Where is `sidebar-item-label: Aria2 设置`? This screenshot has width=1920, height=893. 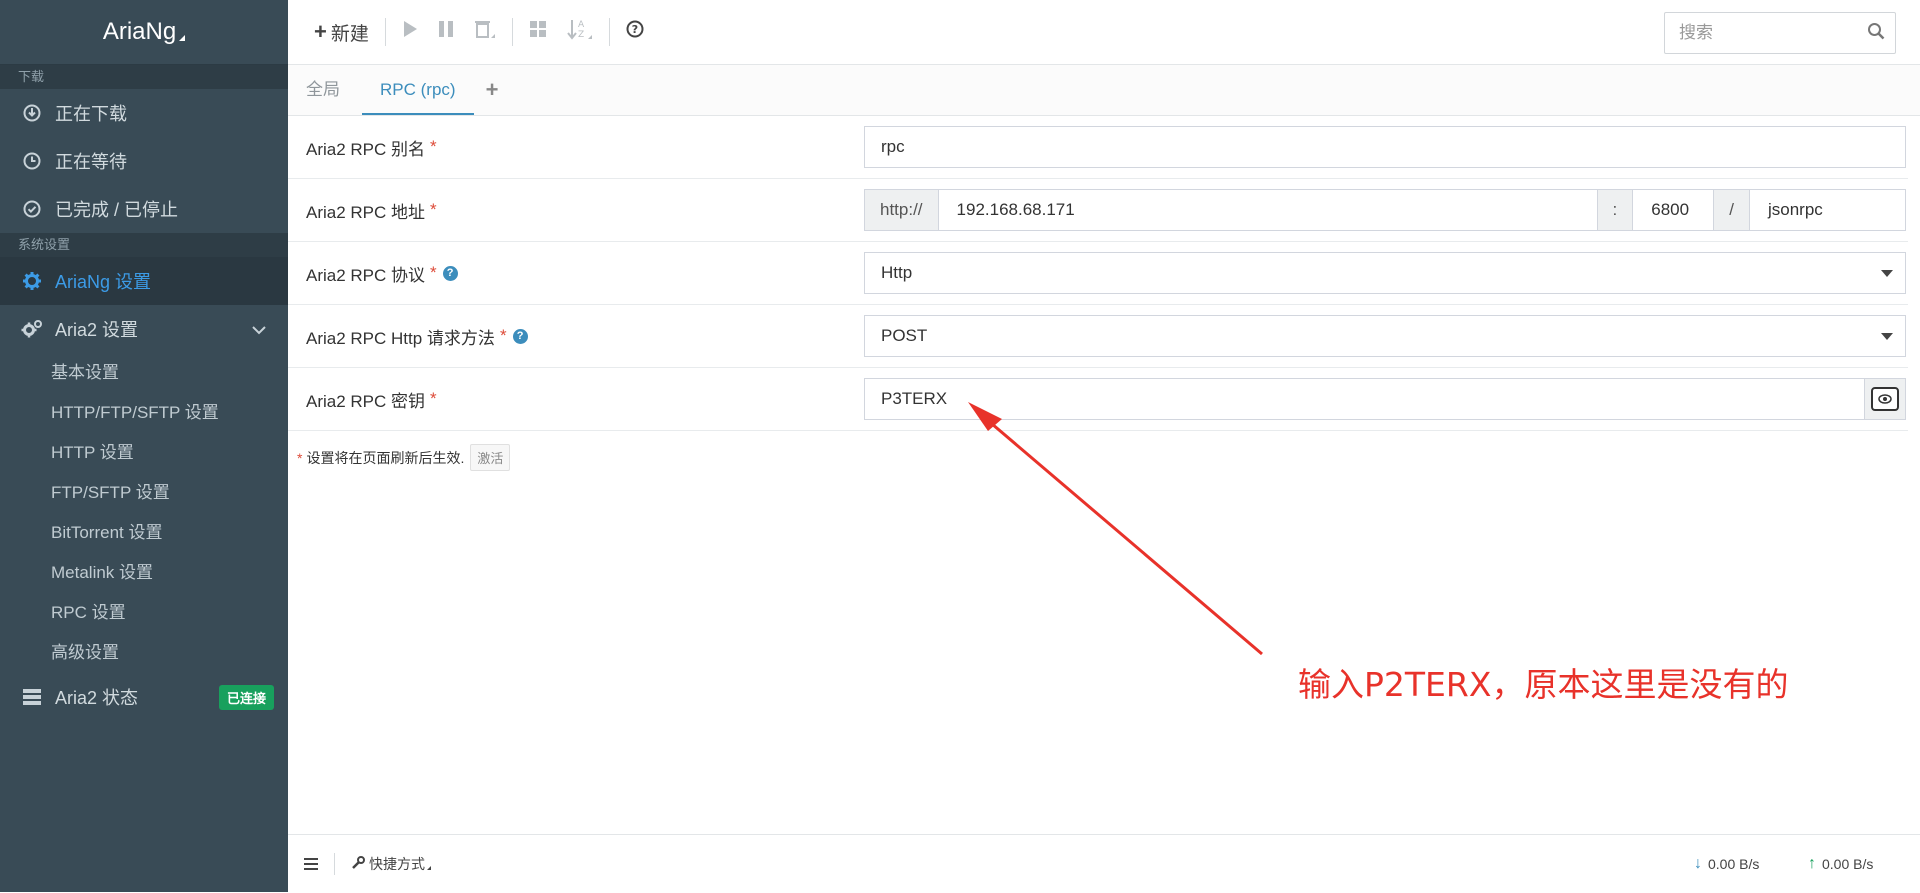 sidebar-item-label: Aria2 设置 is located at coordinates (97, 330).